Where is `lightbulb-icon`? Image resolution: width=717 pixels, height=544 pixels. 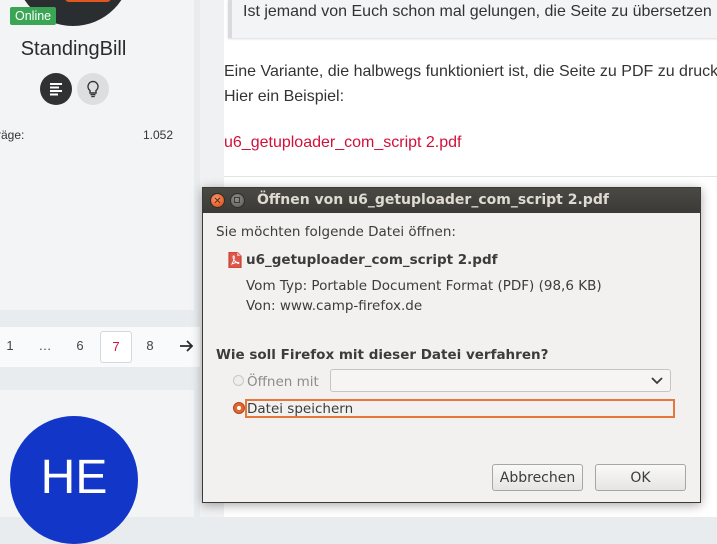
lightbulb-icon is located at coordinates (93, 89).